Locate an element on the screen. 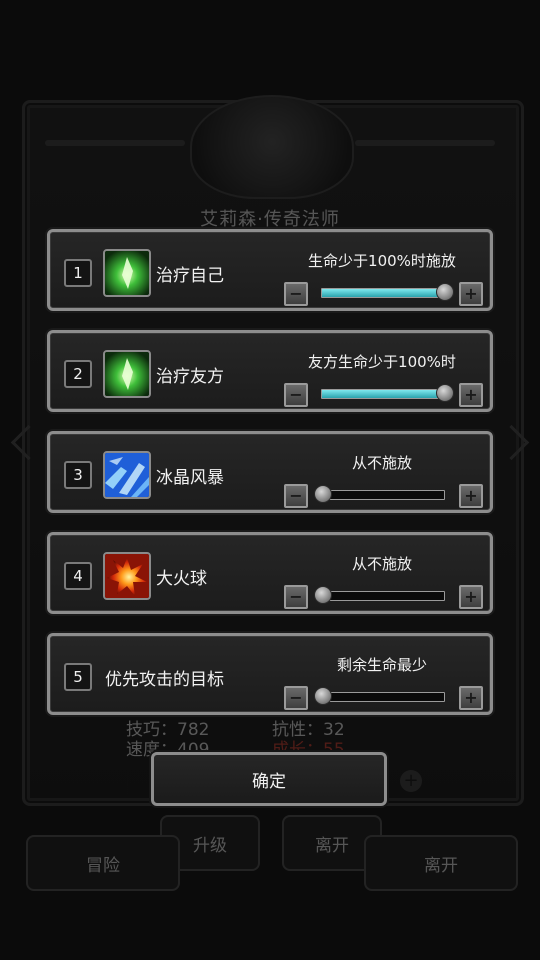 The image size is (540, 960). hero-title: 艾莉森·传奇法师 is located at coordinates (270, 219).